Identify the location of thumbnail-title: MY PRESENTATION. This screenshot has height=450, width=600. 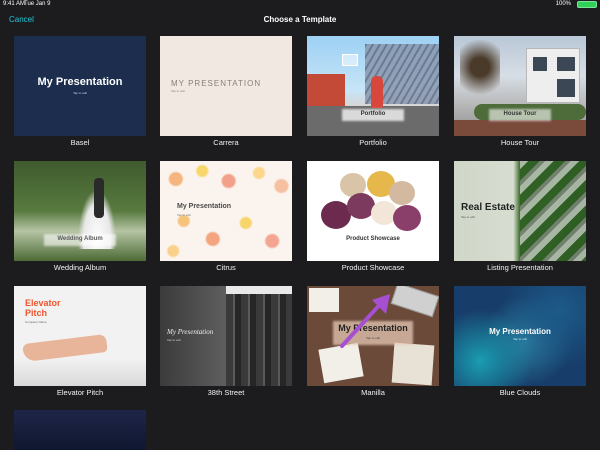
(216, 83).